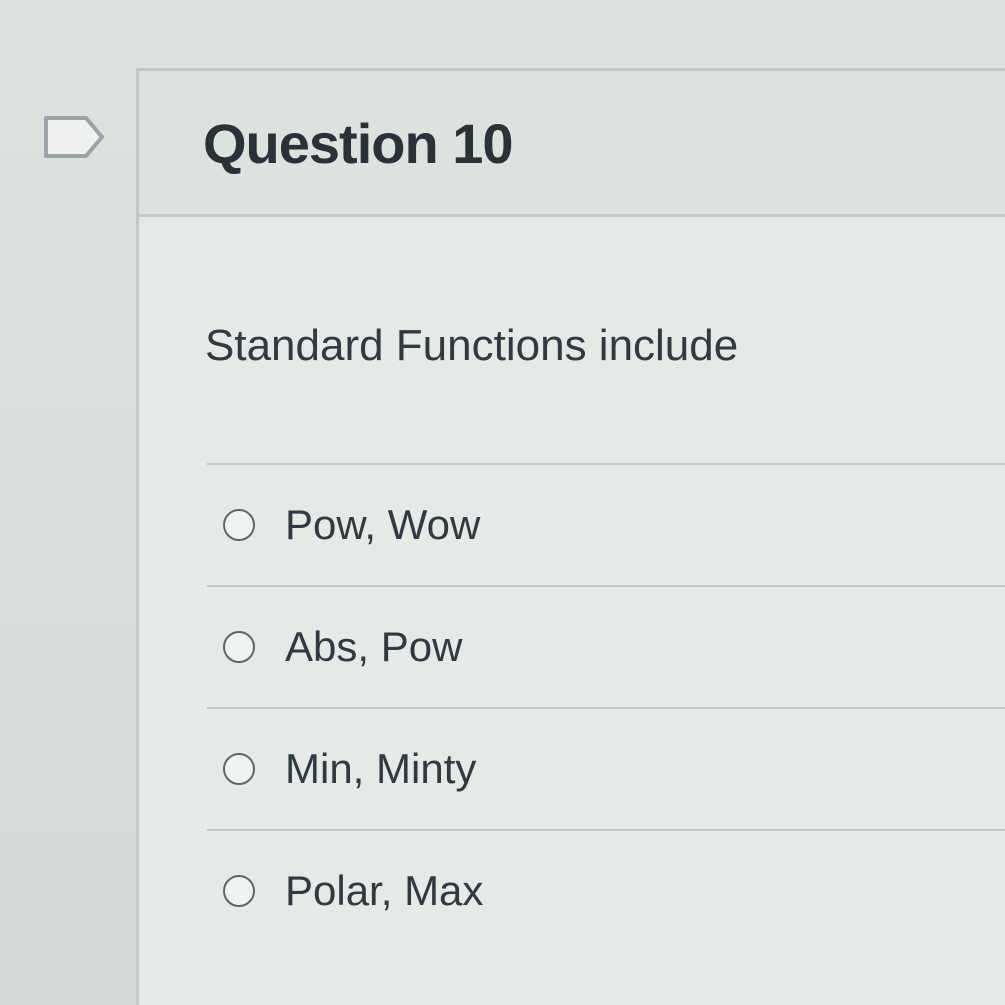 The width and height of the screenshot is (1005, 1005). What do you see at coordinates (606, 890) in the screenshot?
I see `answer-option: Polar, Max` at bounding box center [606, 890].